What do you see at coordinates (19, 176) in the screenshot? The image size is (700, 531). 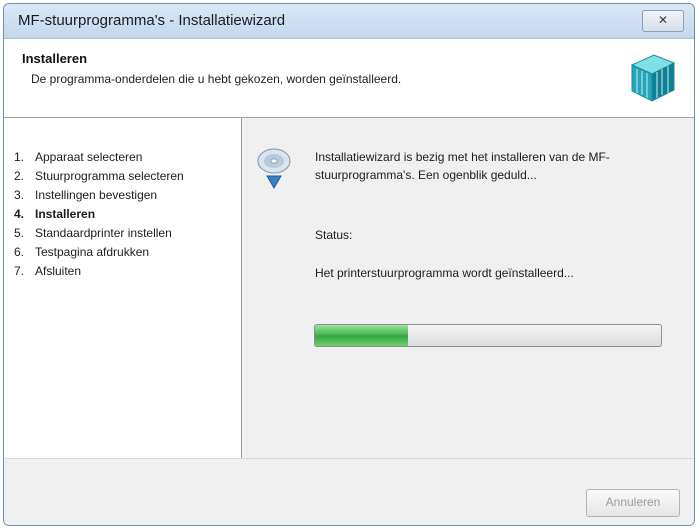 I see `step-number: 2.` at bounding box center [19, 176].